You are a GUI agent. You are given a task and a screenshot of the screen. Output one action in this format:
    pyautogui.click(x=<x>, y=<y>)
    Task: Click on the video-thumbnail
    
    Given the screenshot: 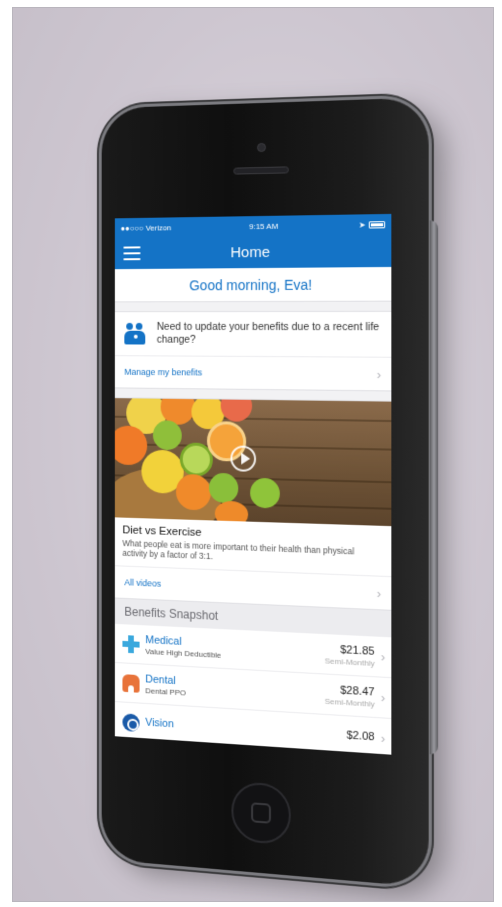 What is the action you would take?
    pyautogui.click(x=253, y=462)
    